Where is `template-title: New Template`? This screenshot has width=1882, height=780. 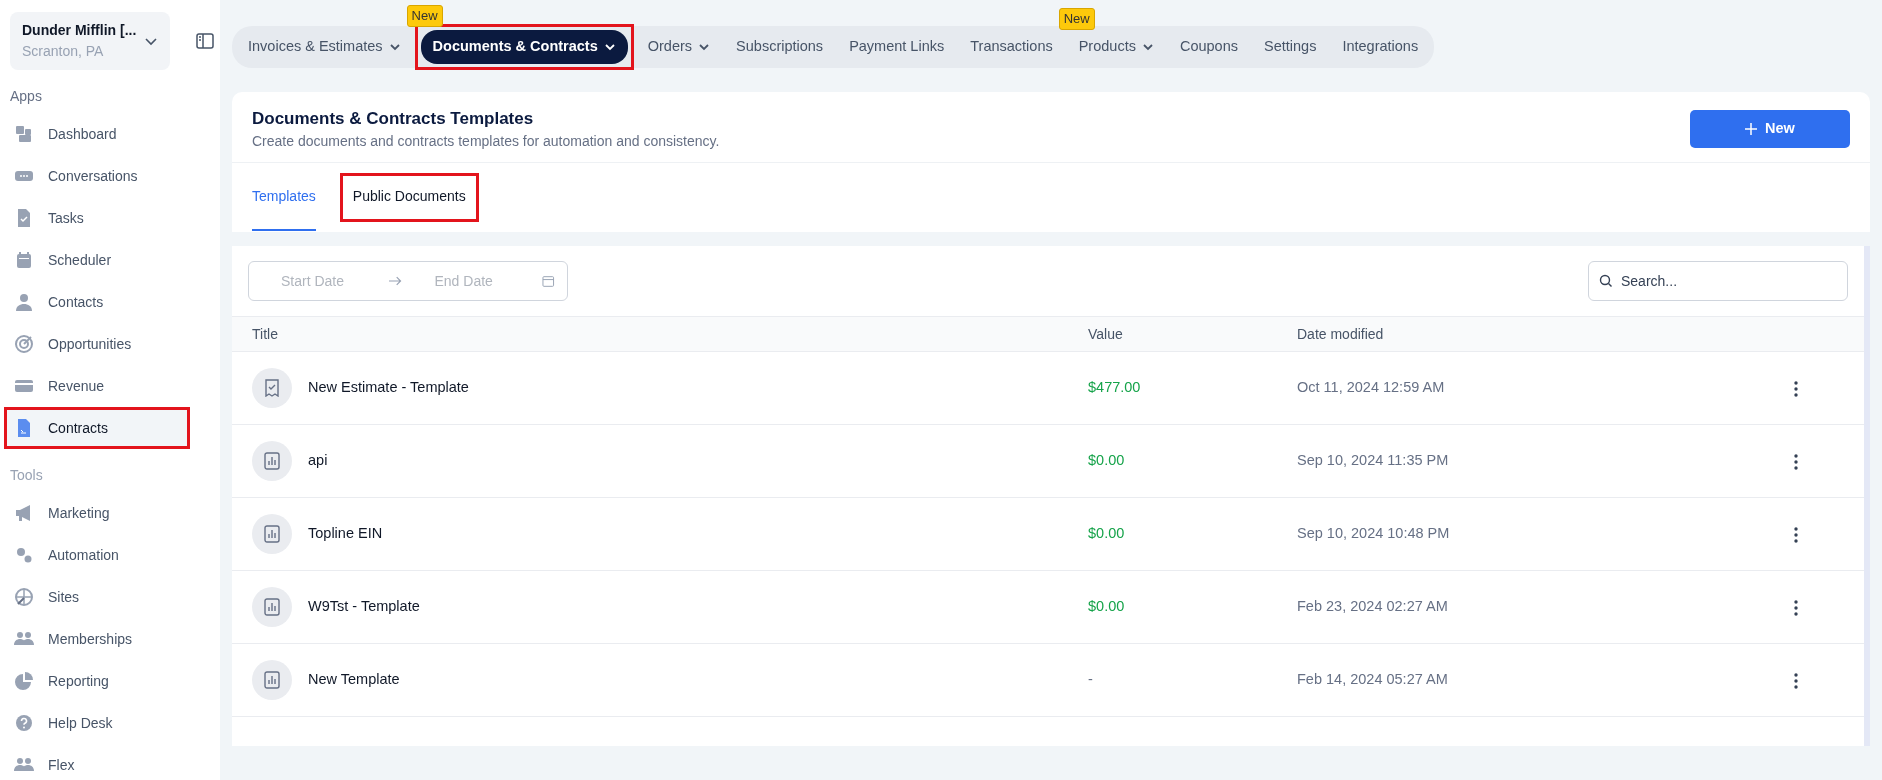
template-title: New Template is located at coordinates (354, 680).